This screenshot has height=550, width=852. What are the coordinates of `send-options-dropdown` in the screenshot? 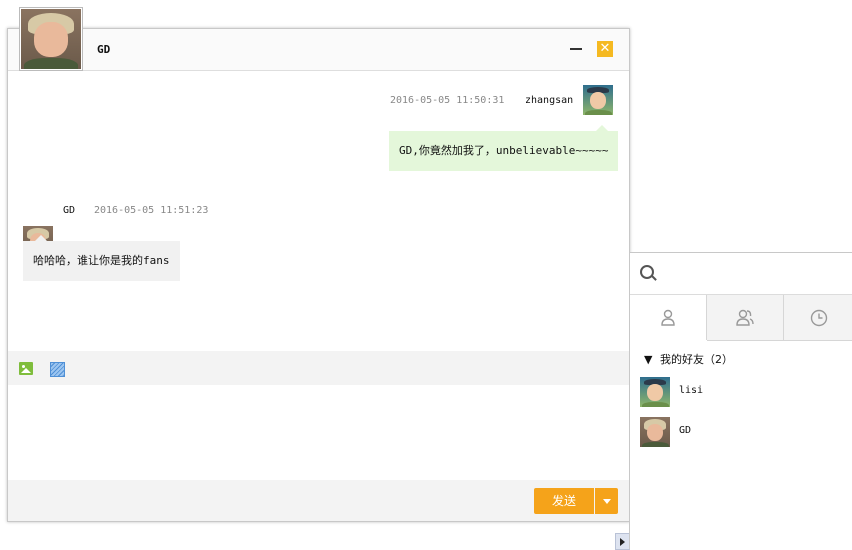 It's located at (606, 501).